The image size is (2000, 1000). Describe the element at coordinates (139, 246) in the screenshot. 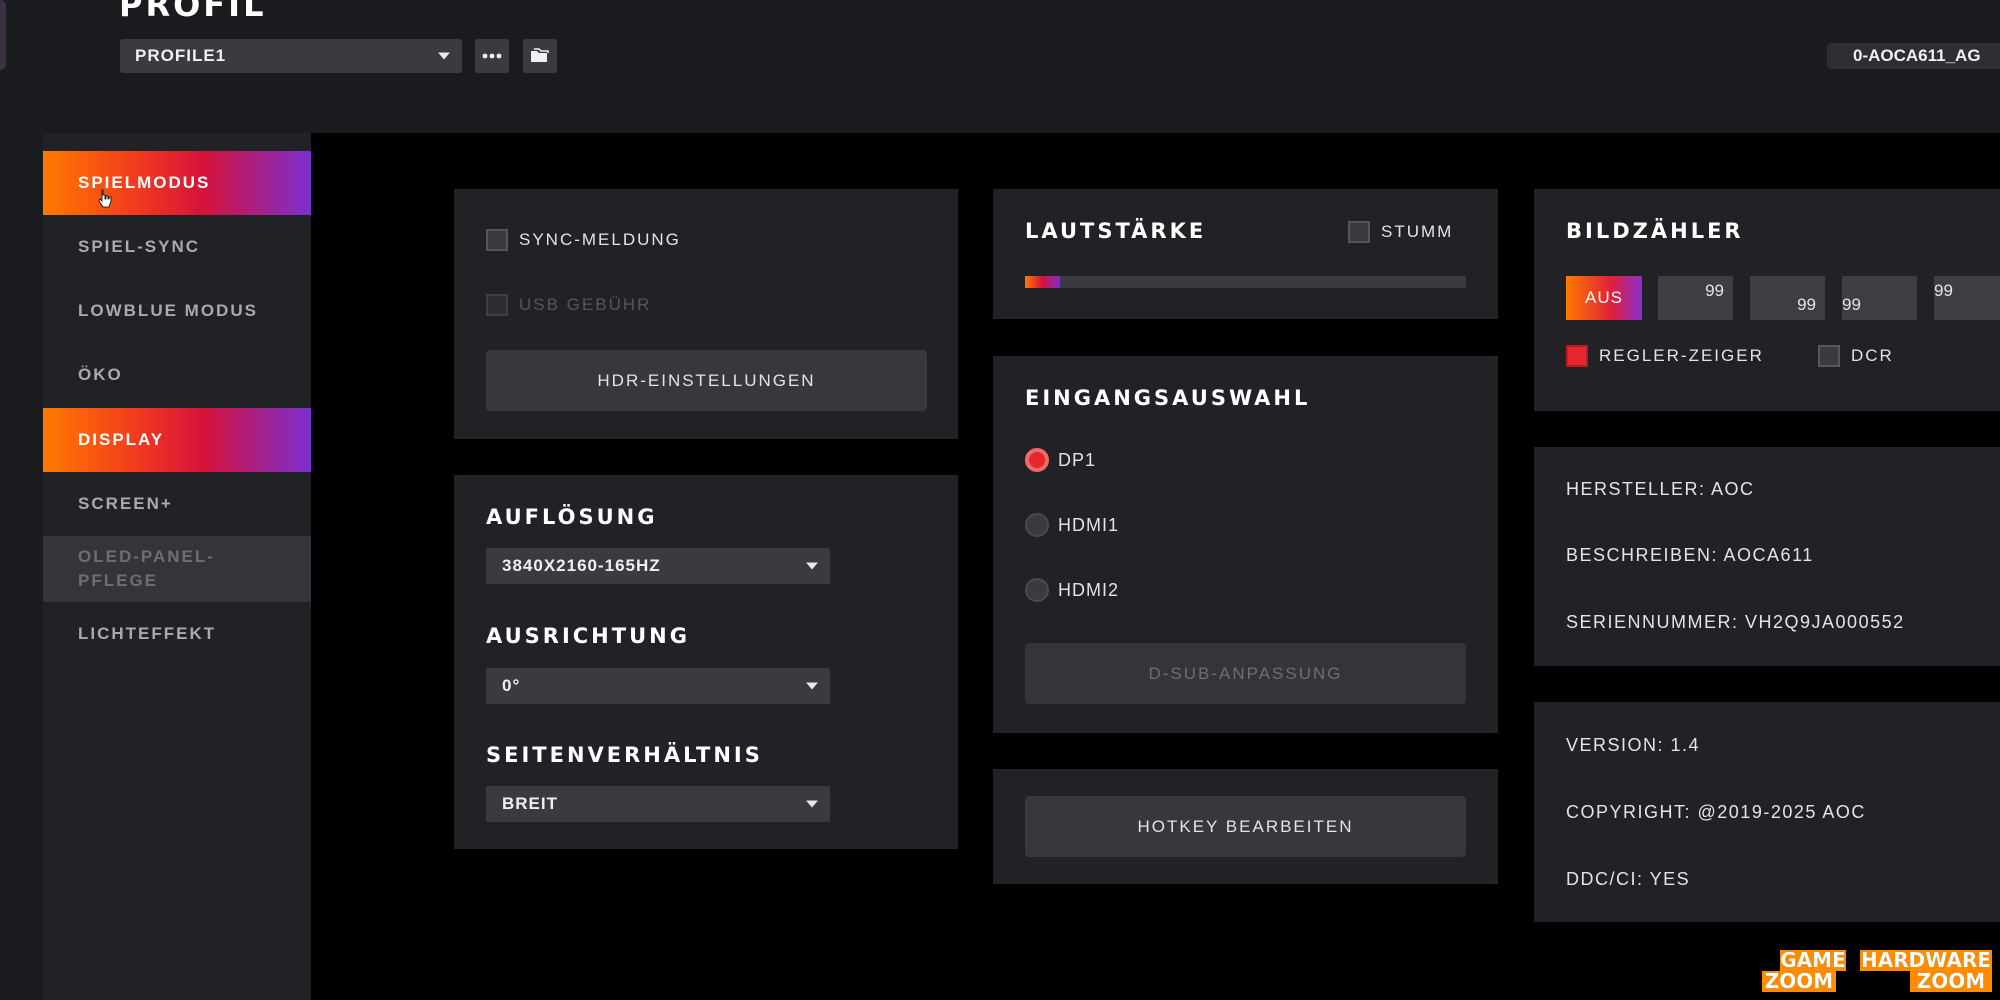

I see `sidebar-item-label: SPIEL-SYNC` at that location.